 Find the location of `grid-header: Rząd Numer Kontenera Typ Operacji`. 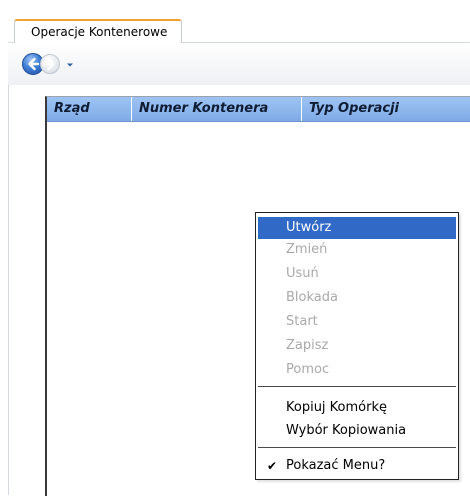

grid-header: Rząd Numer Kontenera Typ Operacji is located at coordinates (258, 109).